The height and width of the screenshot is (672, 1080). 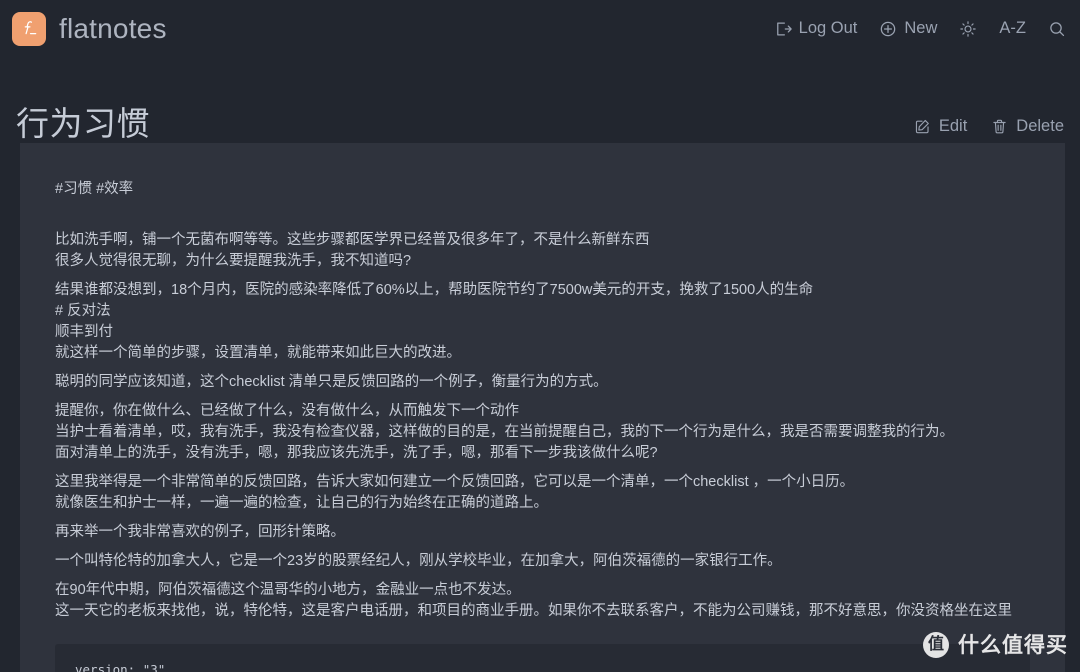 I want to click on edit-button: Edit, so click(x=940, y=126).